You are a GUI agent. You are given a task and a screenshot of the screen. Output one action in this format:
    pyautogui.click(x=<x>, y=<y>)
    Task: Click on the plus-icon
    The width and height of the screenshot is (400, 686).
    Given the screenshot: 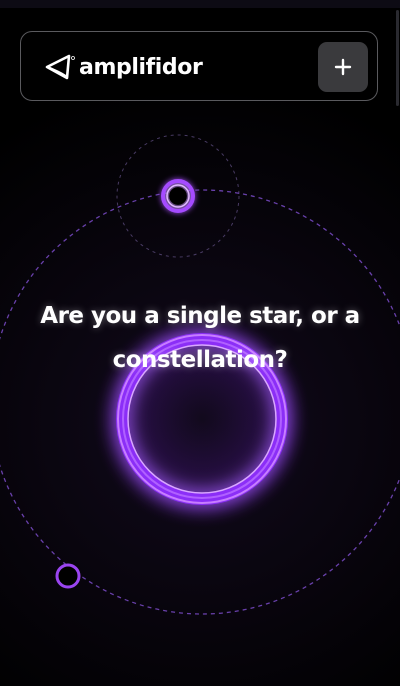 What is the action you would take?
    pyautogui.click(x=343, y=67)
    